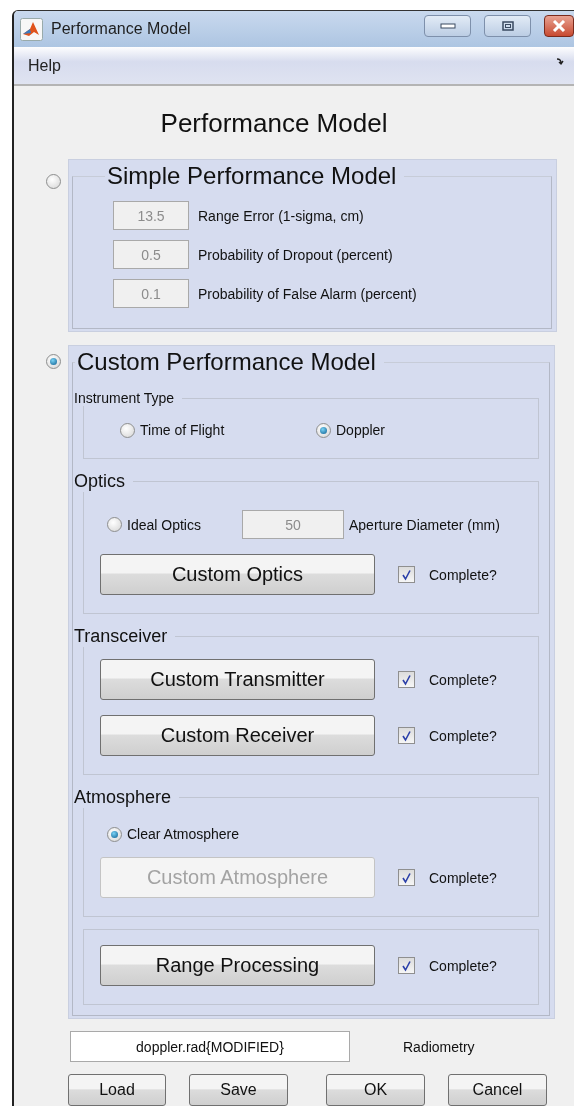 The image size is (574, 1106). I want to click on section-title: Atmosphere, so click(123, 797).